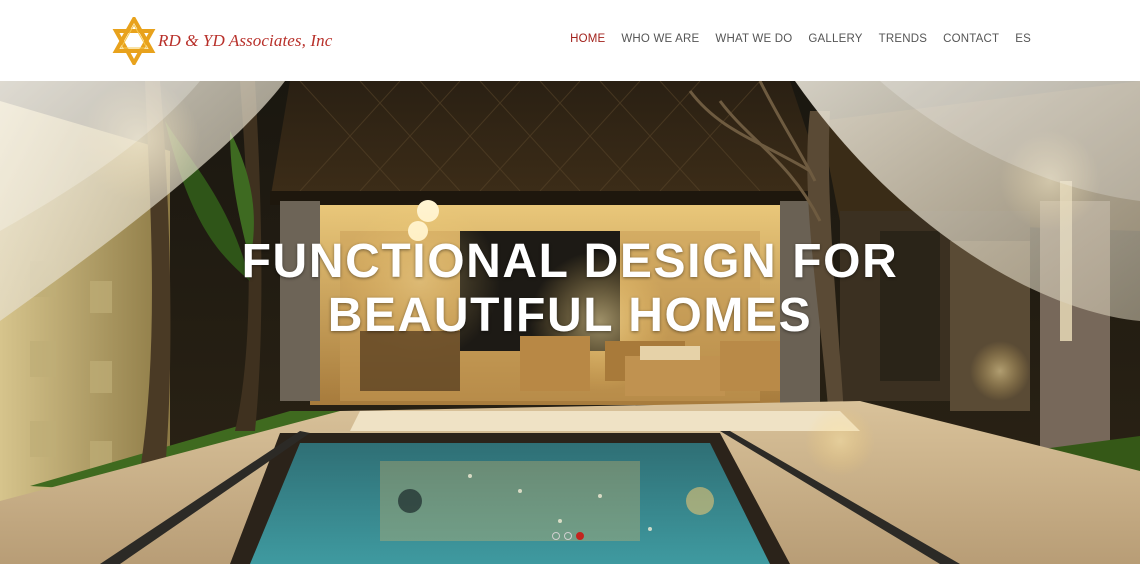 The height and width of the screenshot is (564, 1140). Describe the element at coordinates (971, 39) in the screenshot. I see `nav-item-contact: CONTACT` at that location.